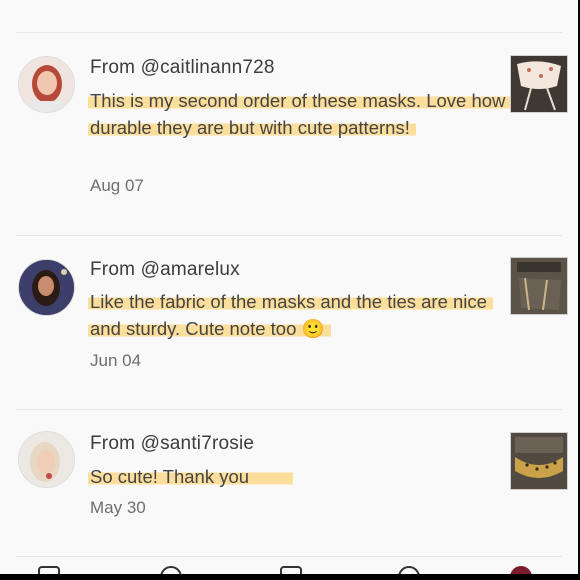 The height and width of the screenshot is (580, 580). Describe the element at coordinates (182, 68) in the screenshot. I see `review-author: From @caitlinann728` at that location.